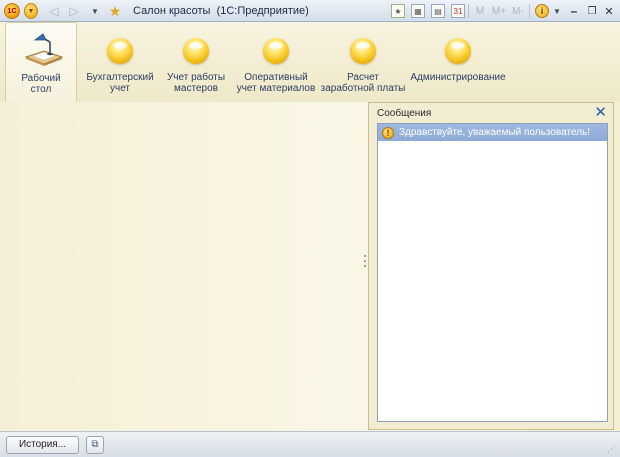 This screenshot has width=620, height=457. Describe the element at coordinates (518, 11) in the screenshot. I see `memory-minus-button: M-` at that location.